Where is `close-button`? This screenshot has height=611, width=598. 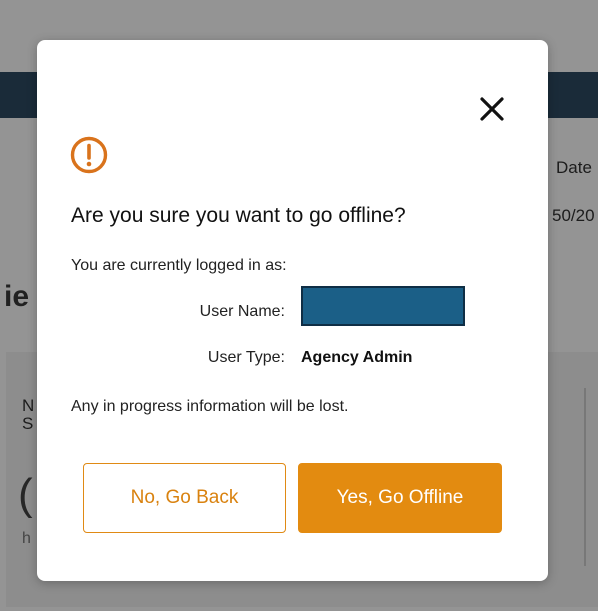 close-button is located at coordinates (492, 109).